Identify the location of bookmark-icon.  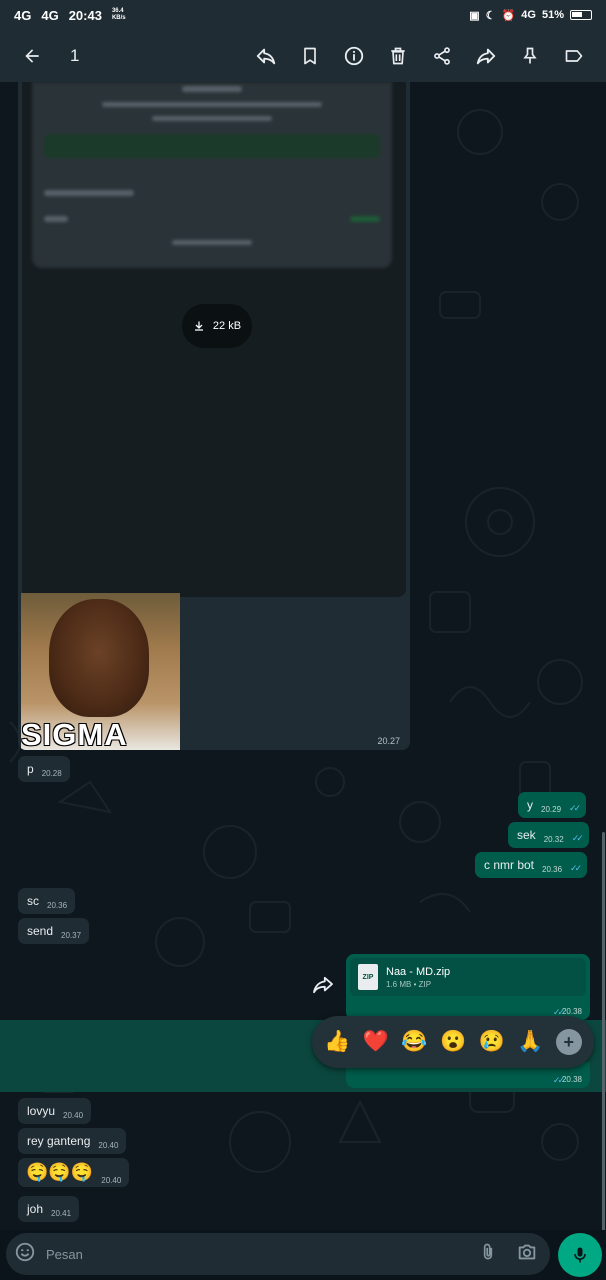
(310, 56).